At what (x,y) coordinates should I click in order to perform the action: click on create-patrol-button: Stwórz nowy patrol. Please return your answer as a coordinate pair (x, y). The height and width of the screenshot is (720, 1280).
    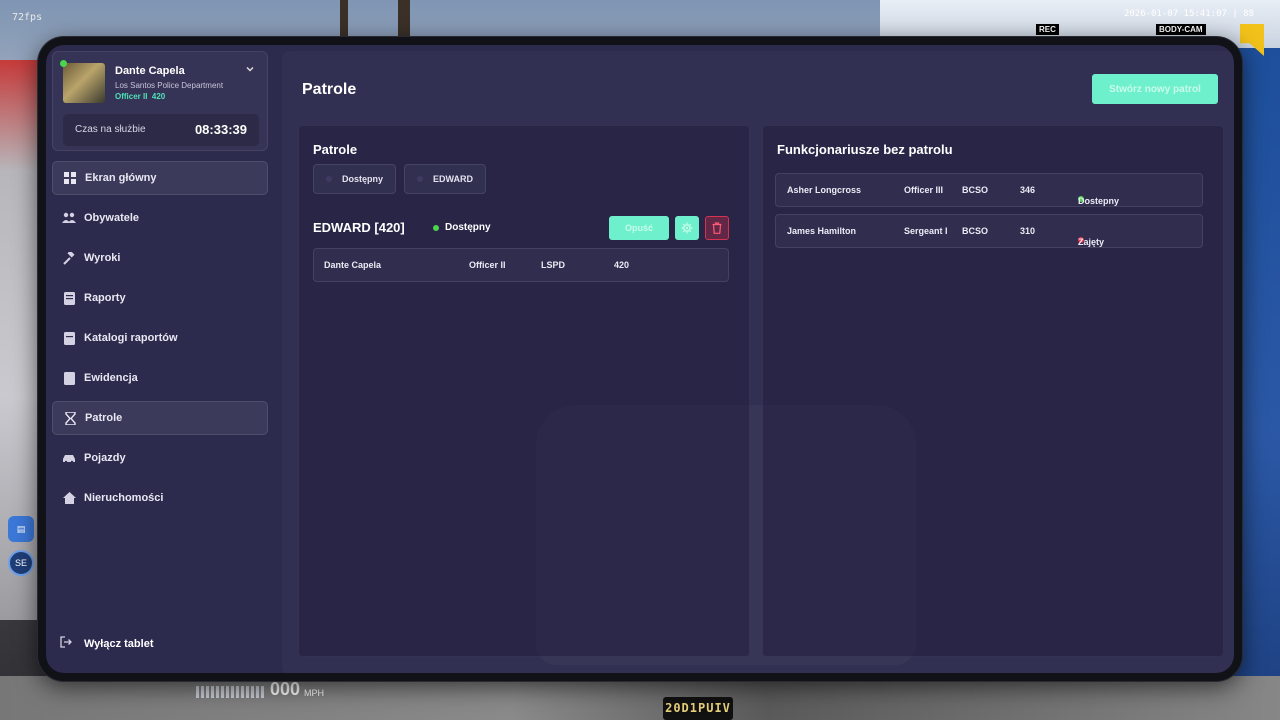
    Looking at the image, I should click on (1155, 89).